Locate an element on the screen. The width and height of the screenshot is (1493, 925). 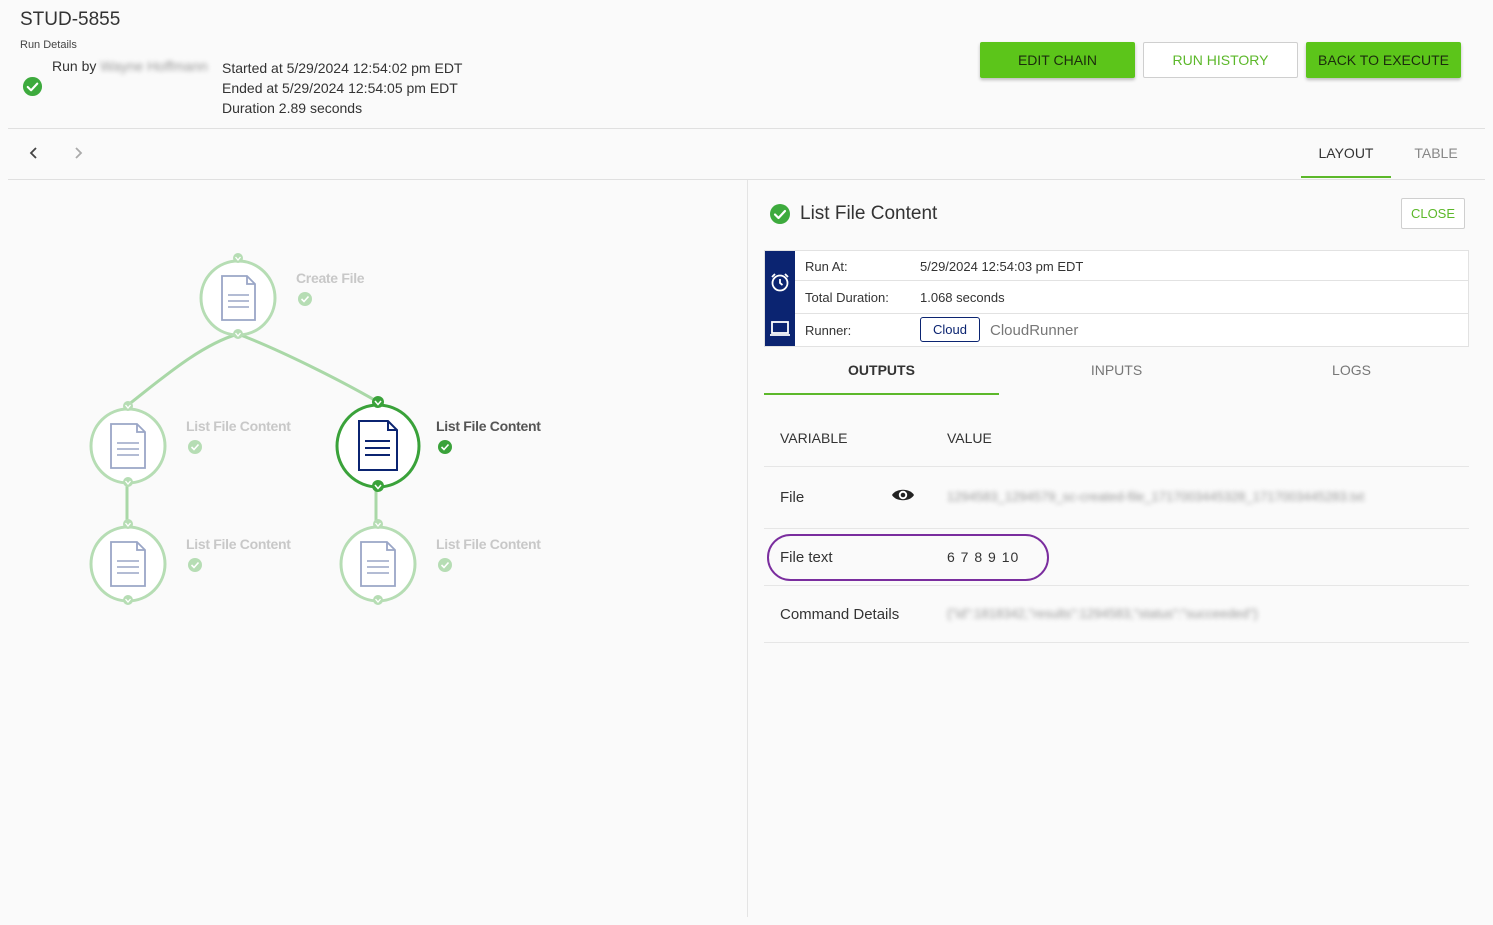
total-duration-value: 1.068 seconds is located at coordinates (962, 297).